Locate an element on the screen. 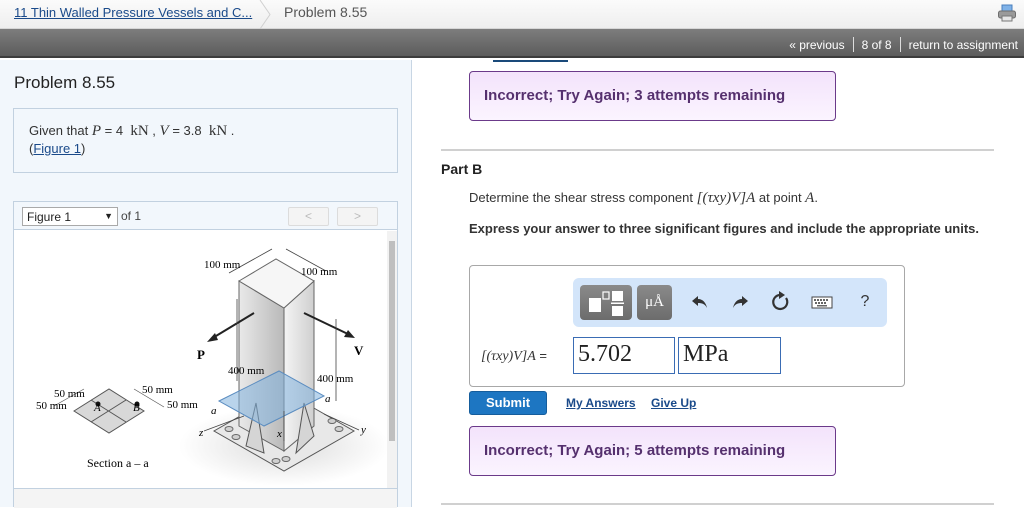 Image resolution: width=1024 pixels, height=508 pixels. help-icon: ? is located at coordinates (865, 302).